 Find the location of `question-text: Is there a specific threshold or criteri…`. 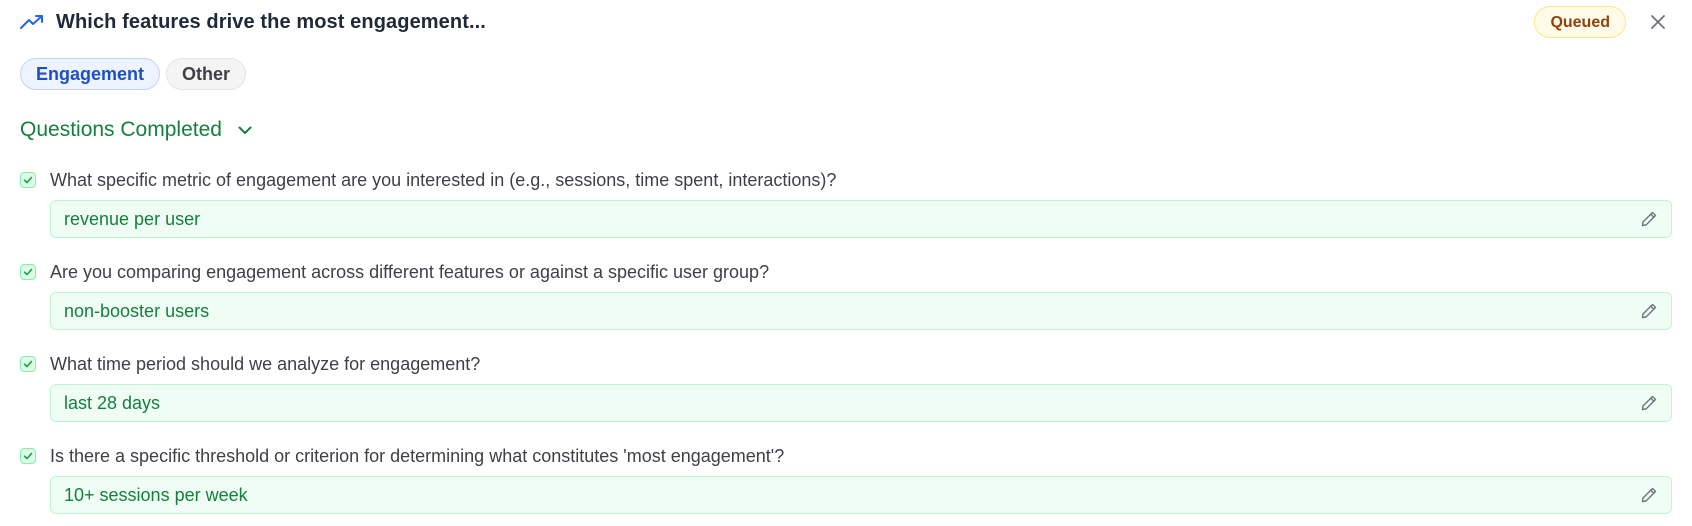

question-text: Is there a specific threshold or criteri… is located at coordinates (417, 455).